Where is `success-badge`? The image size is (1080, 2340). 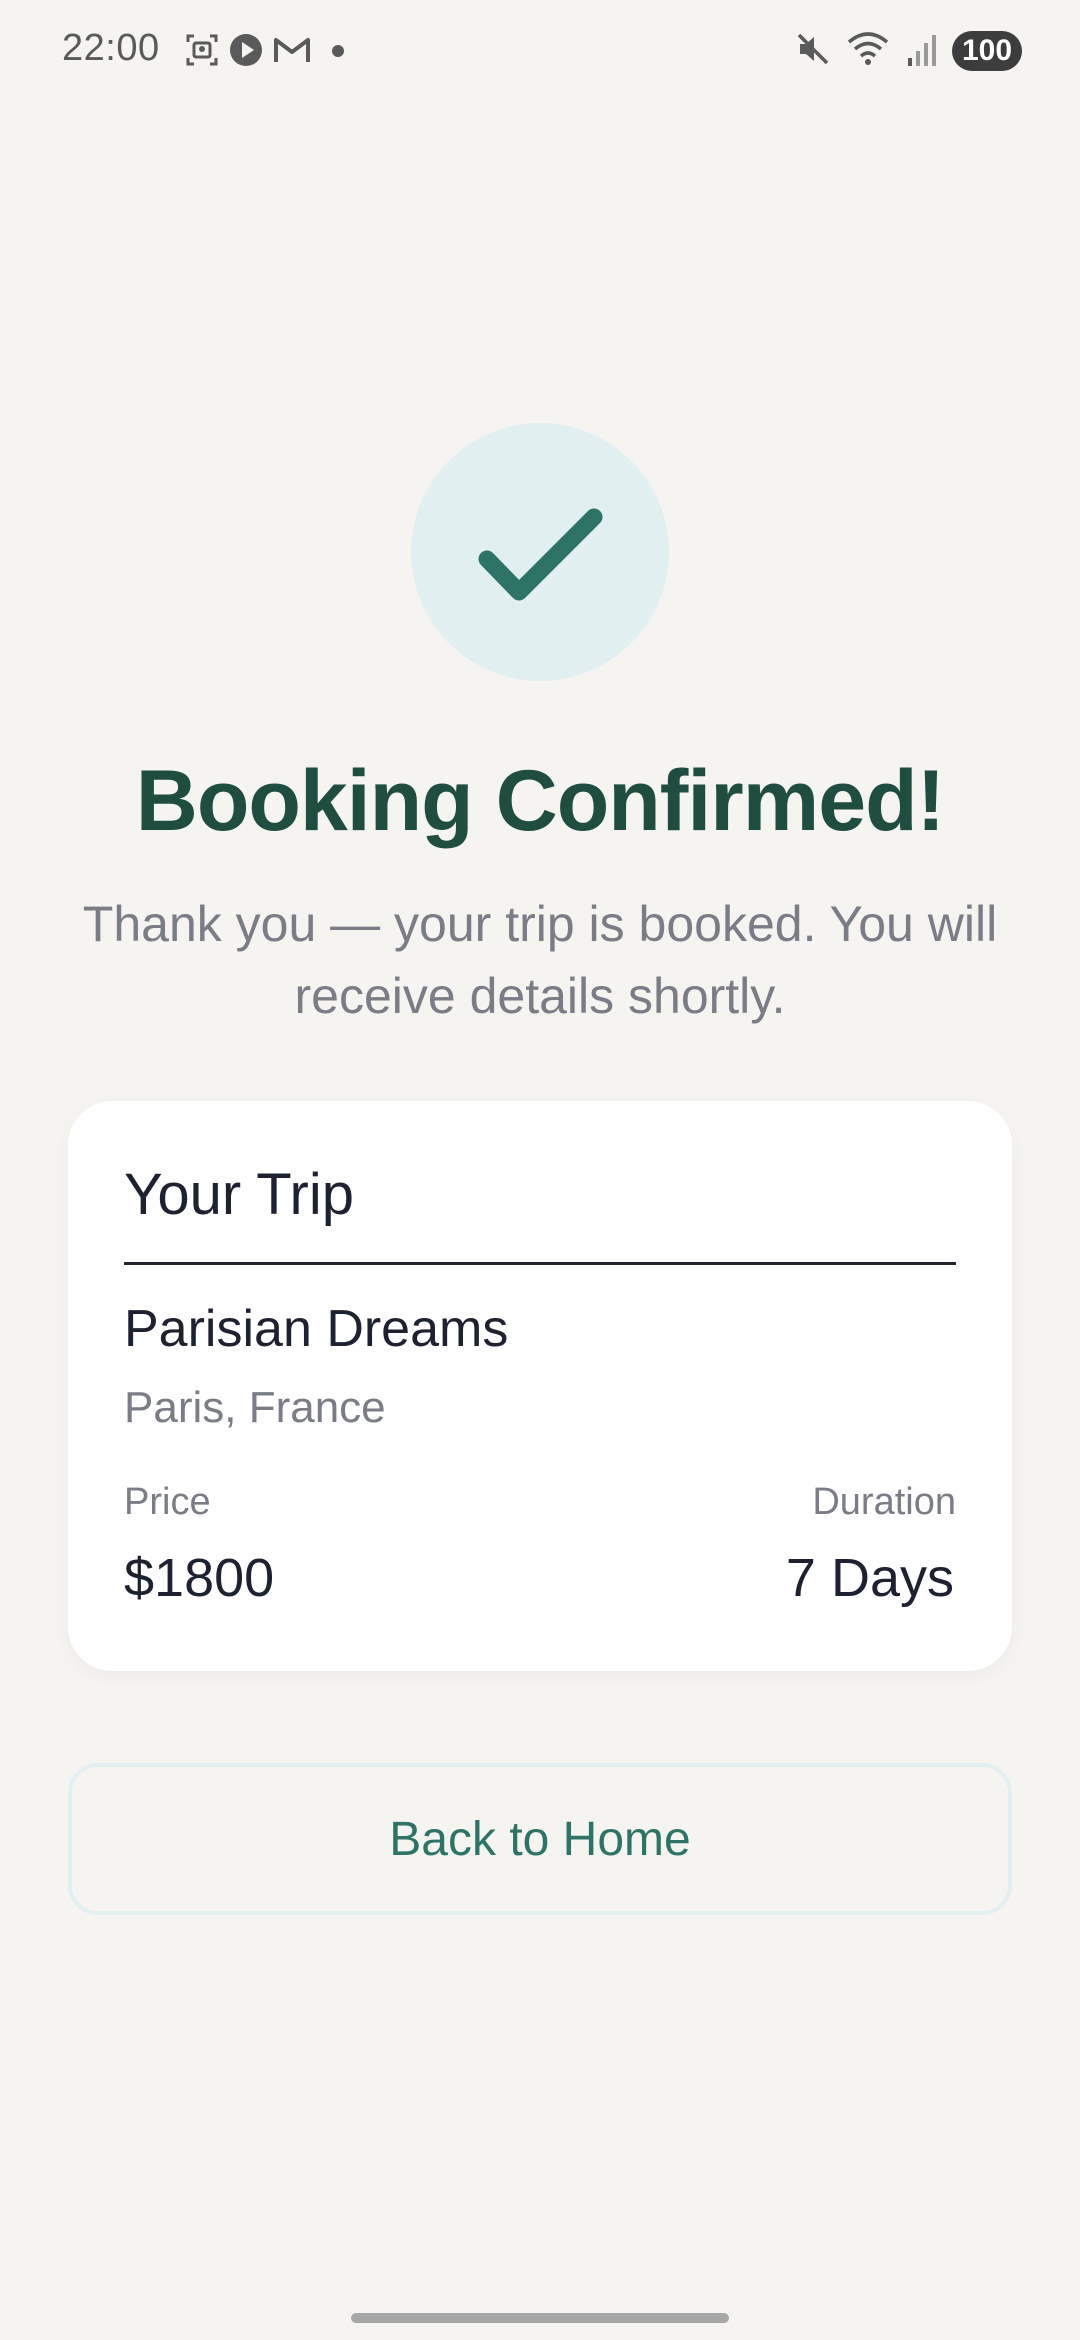 success-badge is located at coordinates (540, 552).